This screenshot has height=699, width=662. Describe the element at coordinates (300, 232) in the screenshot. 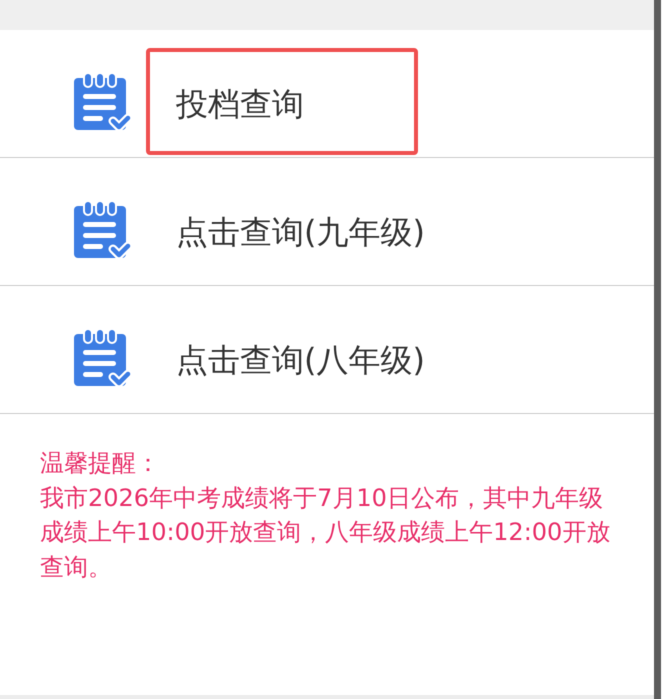

I see `query-link: 点击查询(九年级)` at that location.